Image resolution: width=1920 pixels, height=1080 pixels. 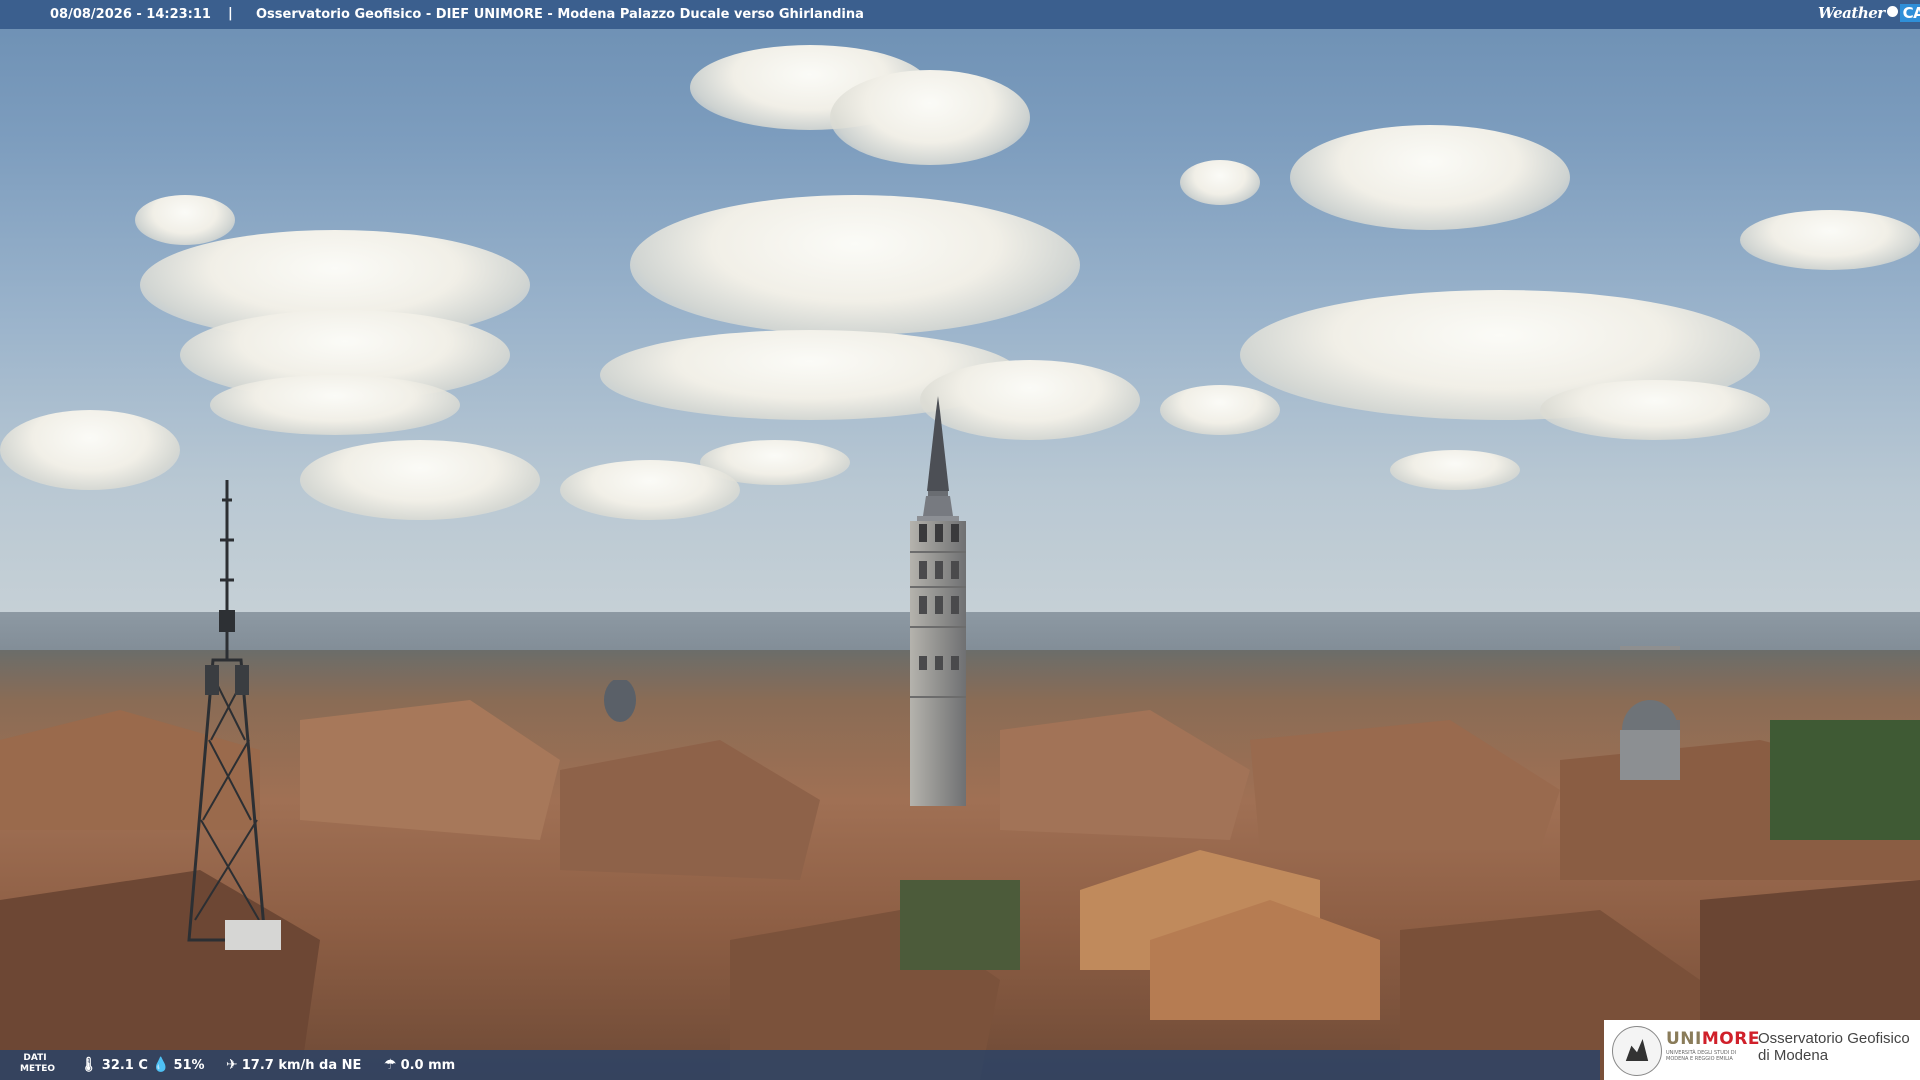 What do you see at coordinates (1730, 1039) in the screenshot?
I see `unimore-more: MORE` at bounding box center [1730, 1039].